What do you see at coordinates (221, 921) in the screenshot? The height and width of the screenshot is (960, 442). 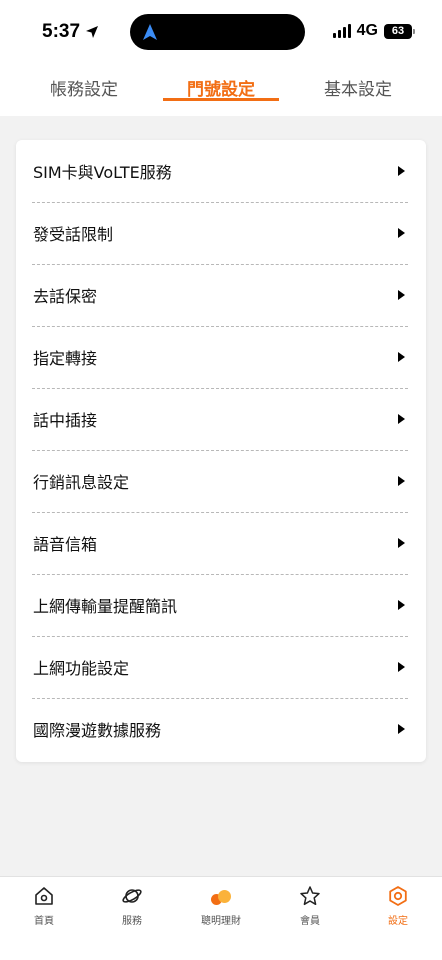 I see `nav-label: 聰明理財` at bounding box center [221, 921].